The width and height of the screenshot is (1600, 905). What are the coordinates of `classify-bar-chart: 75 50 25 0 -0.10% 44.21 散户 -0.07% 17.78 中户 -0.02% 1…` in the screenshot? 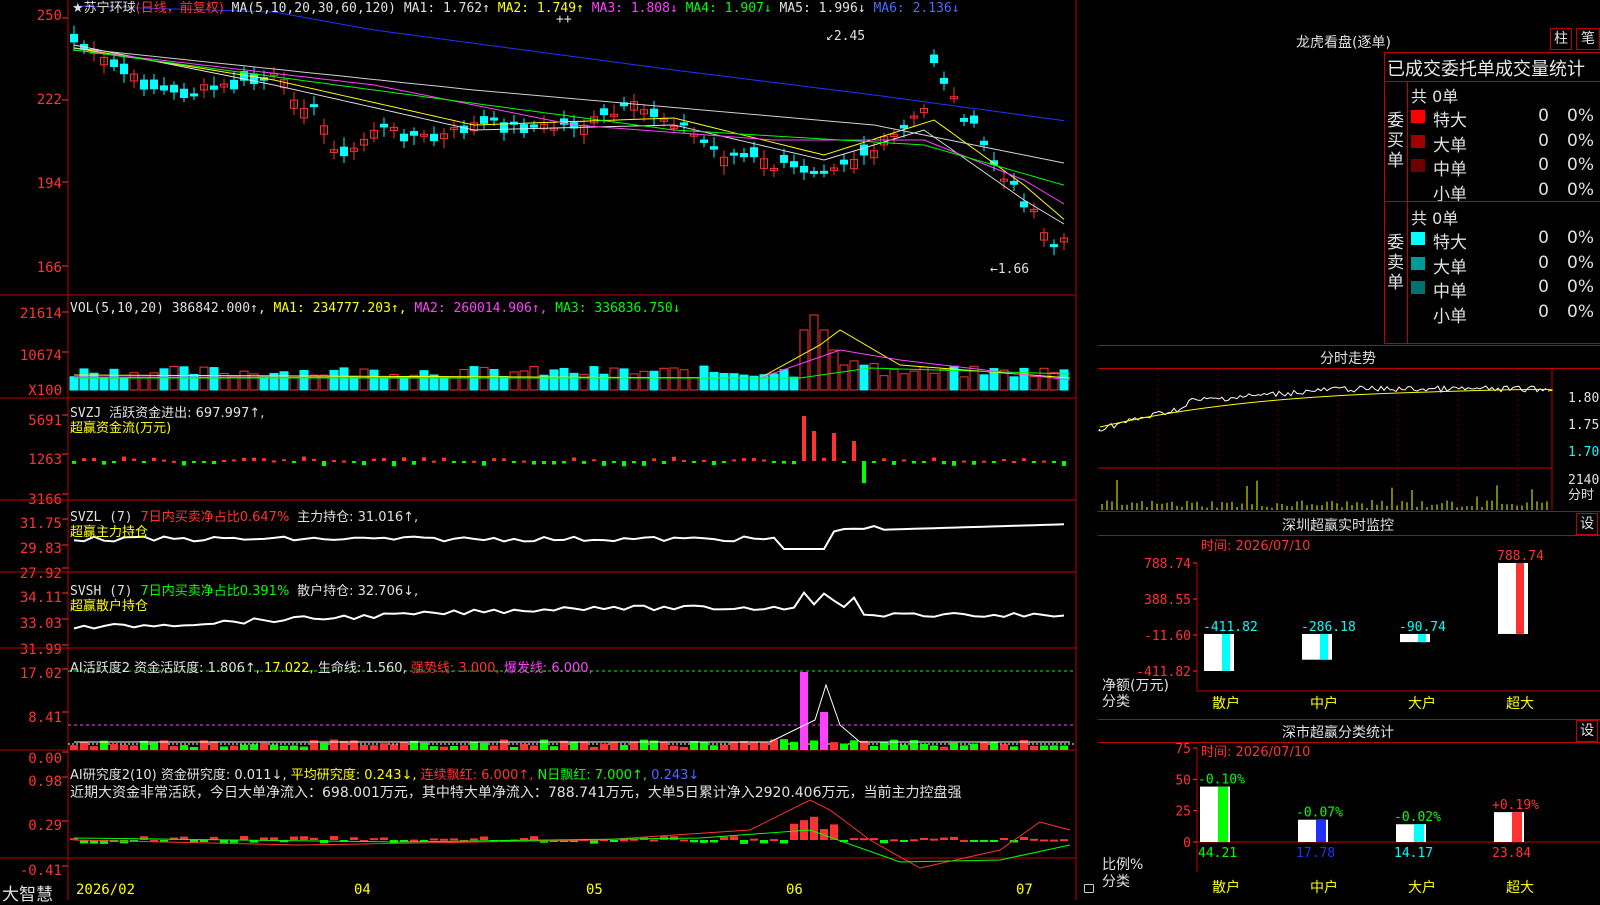 It's located at (1349, 810).